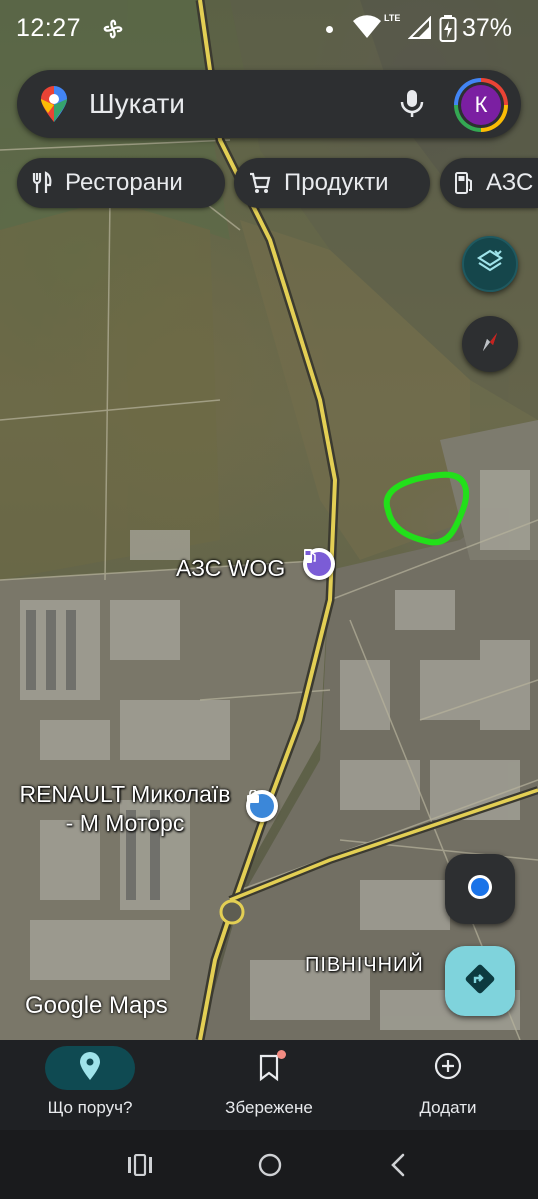 This screenshot has height=1199, width=538. What do you see at coordinates (96, 1005) in the screenshot?
I see `google-maps-logo: Google Maps` at bounding box center [96, 1005].